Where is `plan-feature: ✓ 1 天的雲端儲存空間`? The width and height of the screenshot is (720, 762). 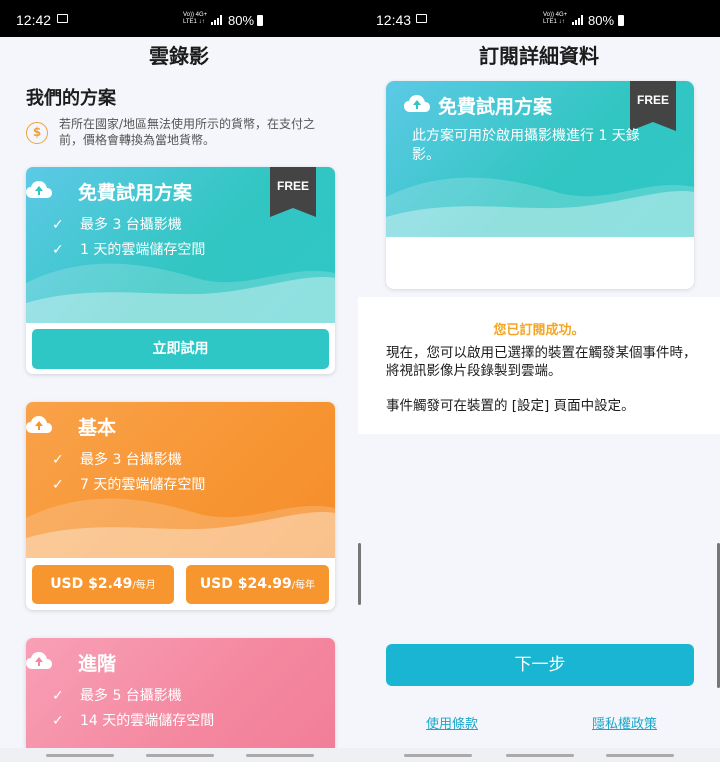 plan-feature: ✓ 1 天的雲端儲存空間 is located at coordinates (129, 250).